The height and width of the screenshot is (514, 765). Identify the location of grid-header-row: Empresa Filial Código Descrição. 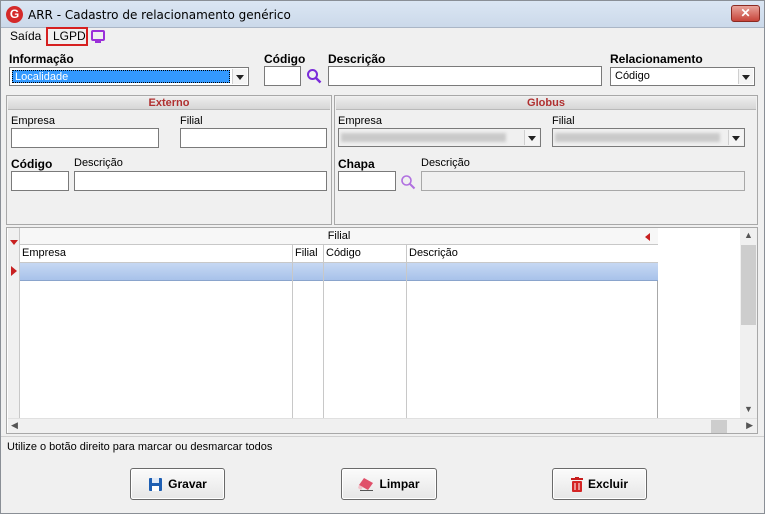
(339, 254).